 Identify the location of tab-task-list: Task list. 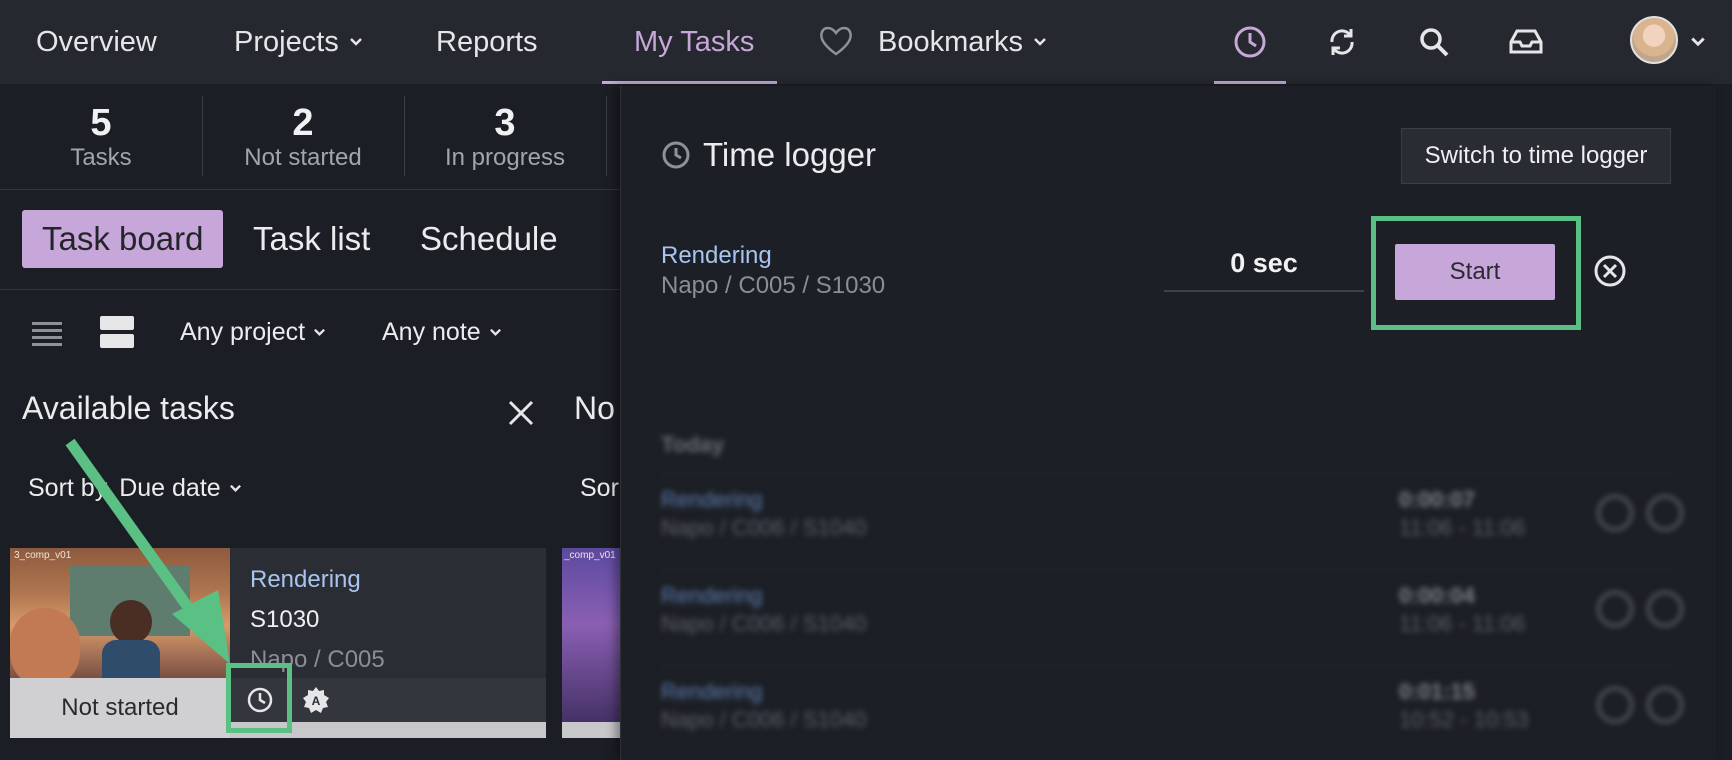
(311, 239).